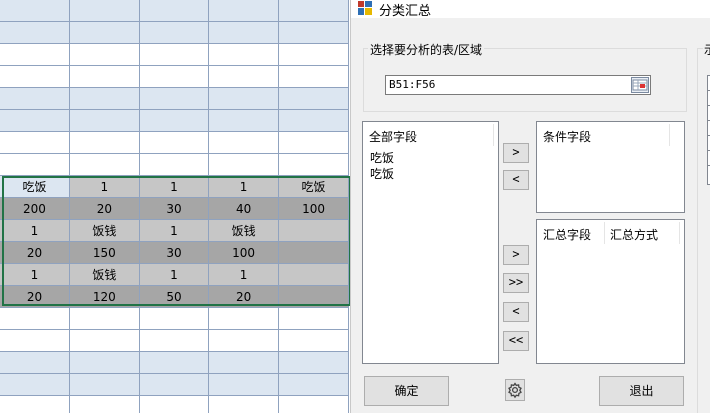  What do you see at coordinates (35, 208) in the screenshot?
I see `sheet-cell: 200` at bounding box center [35, 208].